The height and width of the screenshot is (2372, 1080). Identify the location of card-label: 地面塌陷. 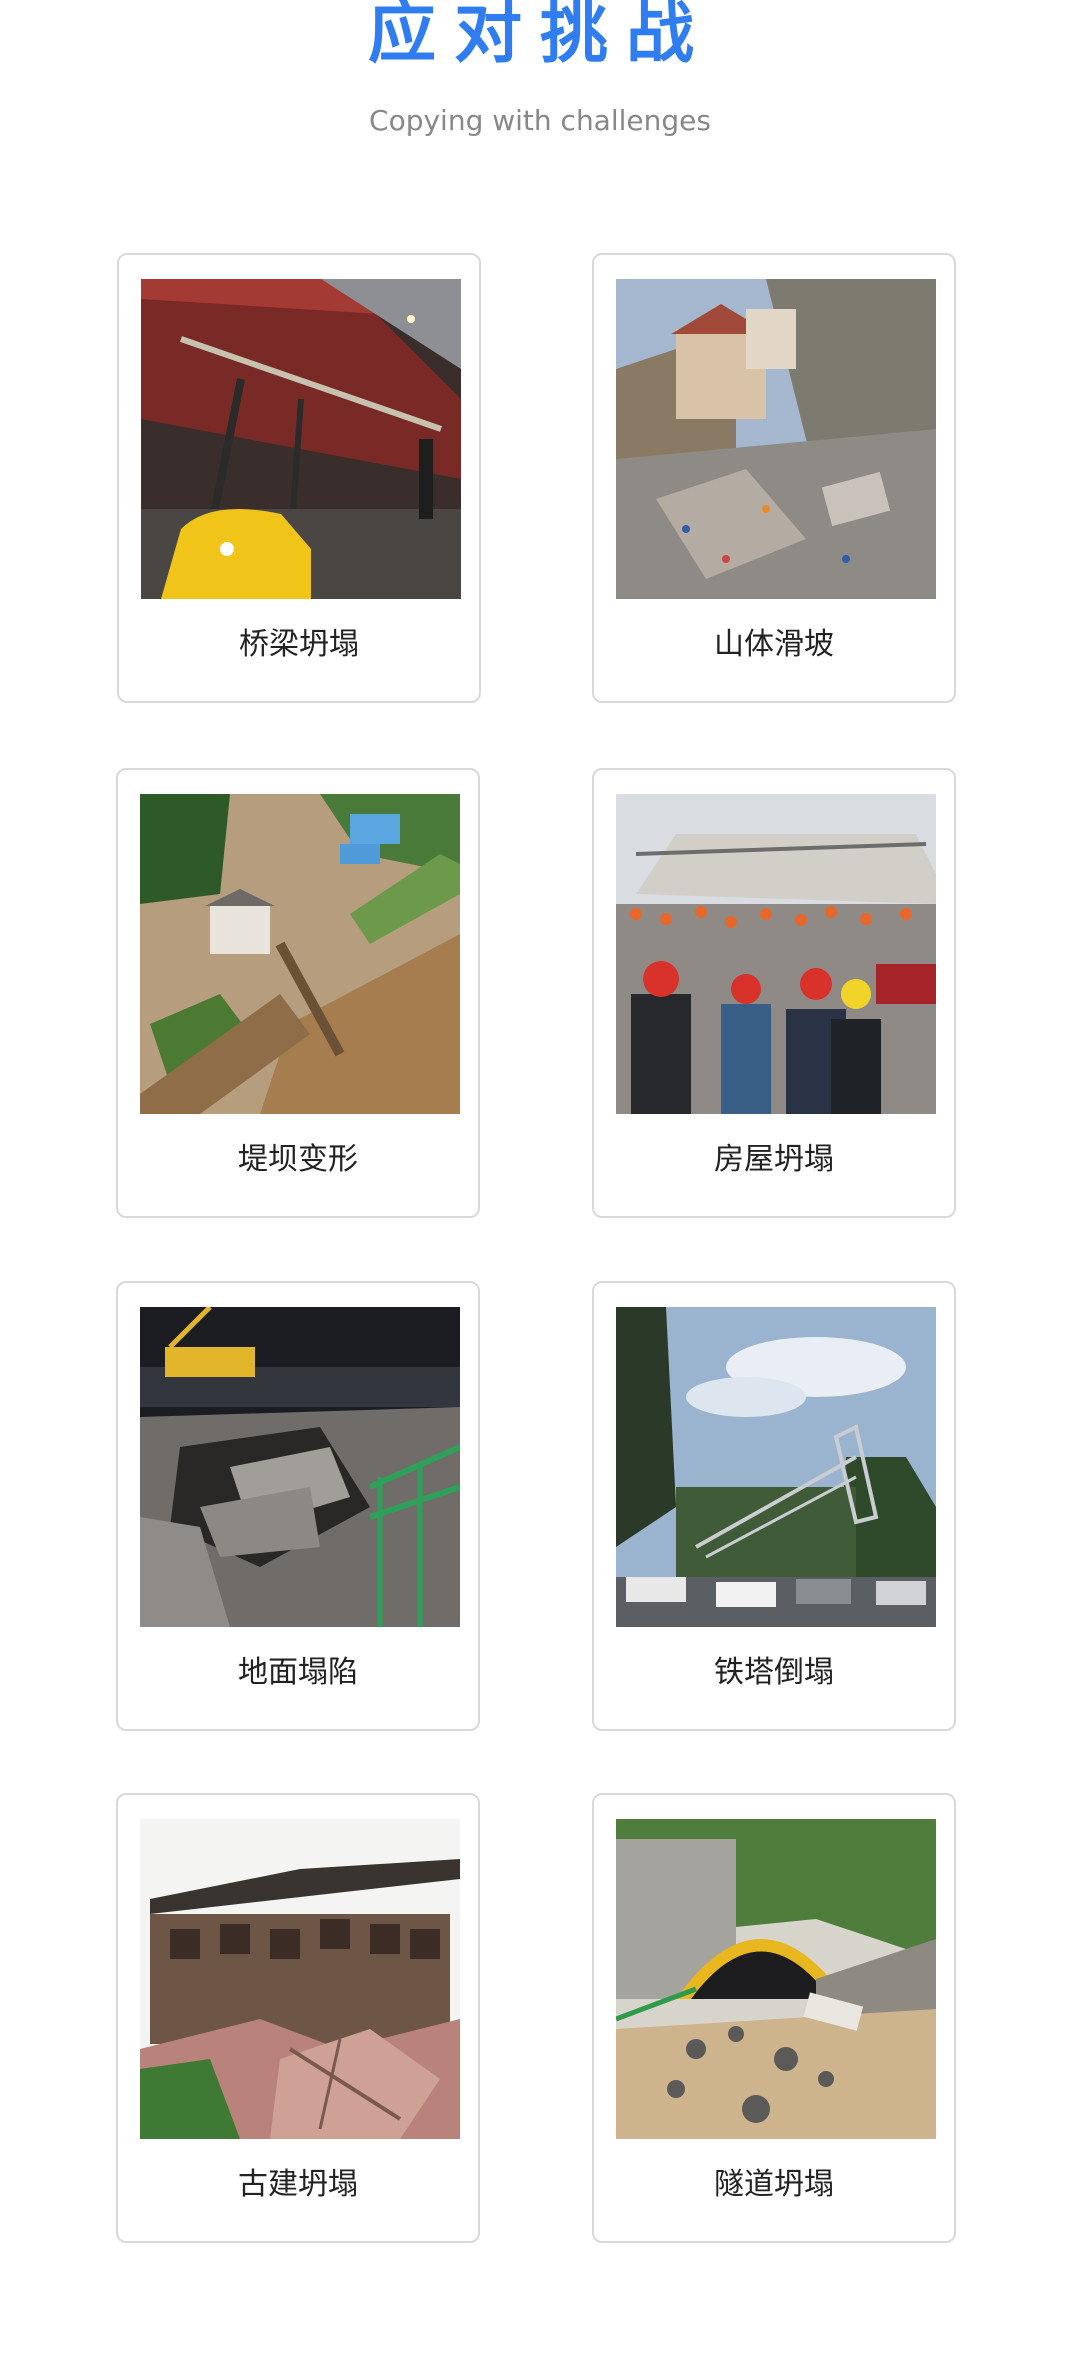
(298, 1672).